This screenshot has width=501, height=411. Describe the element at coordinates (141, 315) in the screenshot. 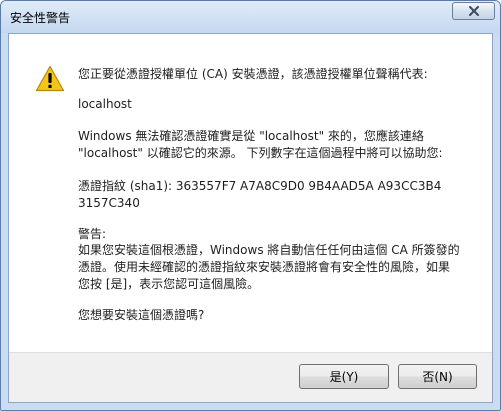

I see `install-question: 您想要安裝這個憑證嗎?` at that location.